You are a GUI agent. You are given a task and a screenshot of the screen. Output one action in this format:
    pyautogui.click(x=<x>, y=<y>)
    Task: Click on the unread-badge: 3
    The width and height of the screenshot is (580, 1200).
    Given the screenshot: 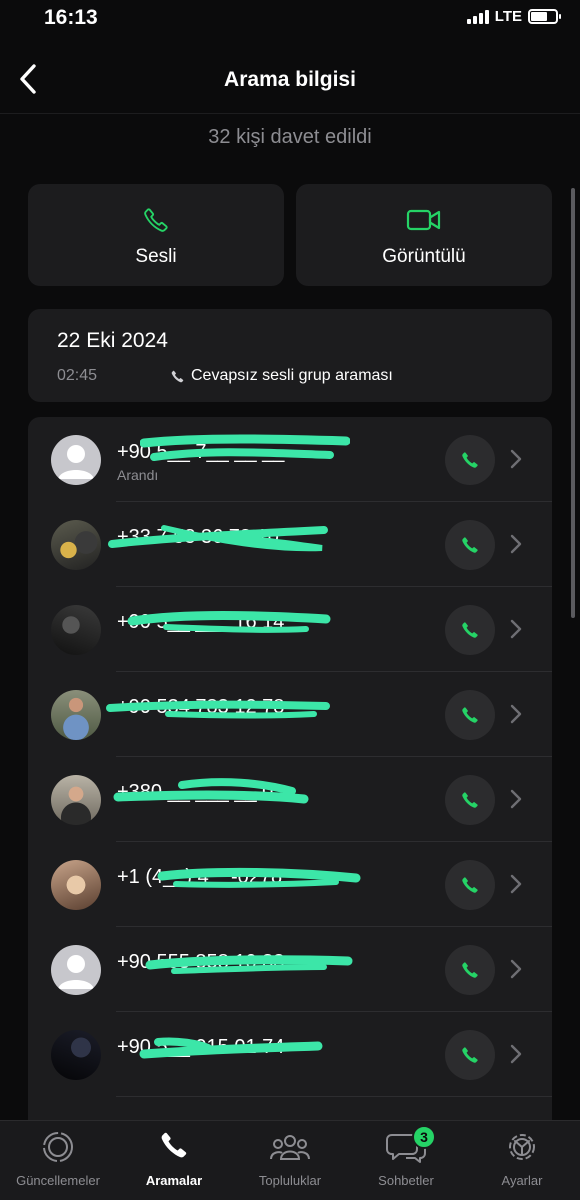 What is the action you would take?
    pyautogui.click(x=424, y=1137)
    